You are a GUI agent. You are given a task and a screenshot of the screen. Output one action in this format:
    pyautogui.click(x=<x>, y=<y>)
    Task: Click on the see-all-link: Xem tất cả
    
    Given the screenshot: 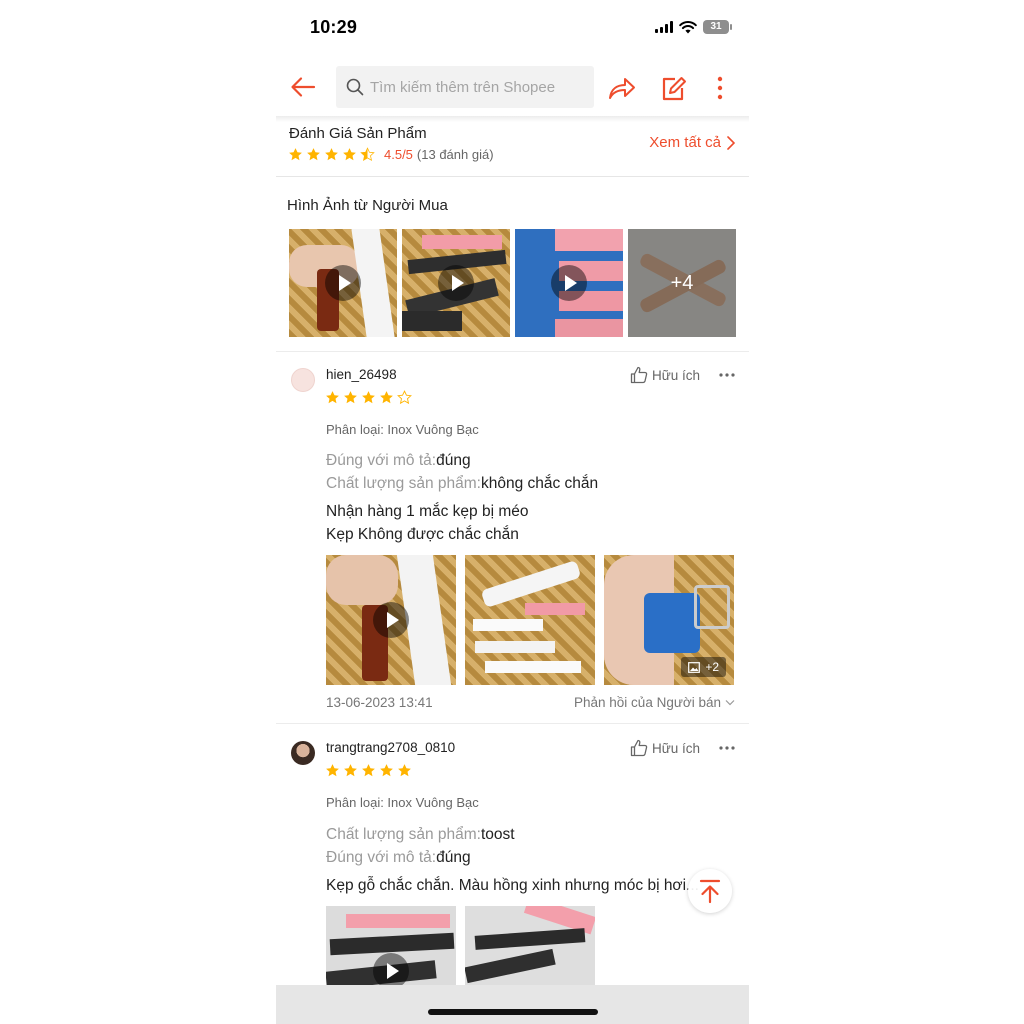 What is the action you would take?
    pyautogui.click(x=692, y=142)
    